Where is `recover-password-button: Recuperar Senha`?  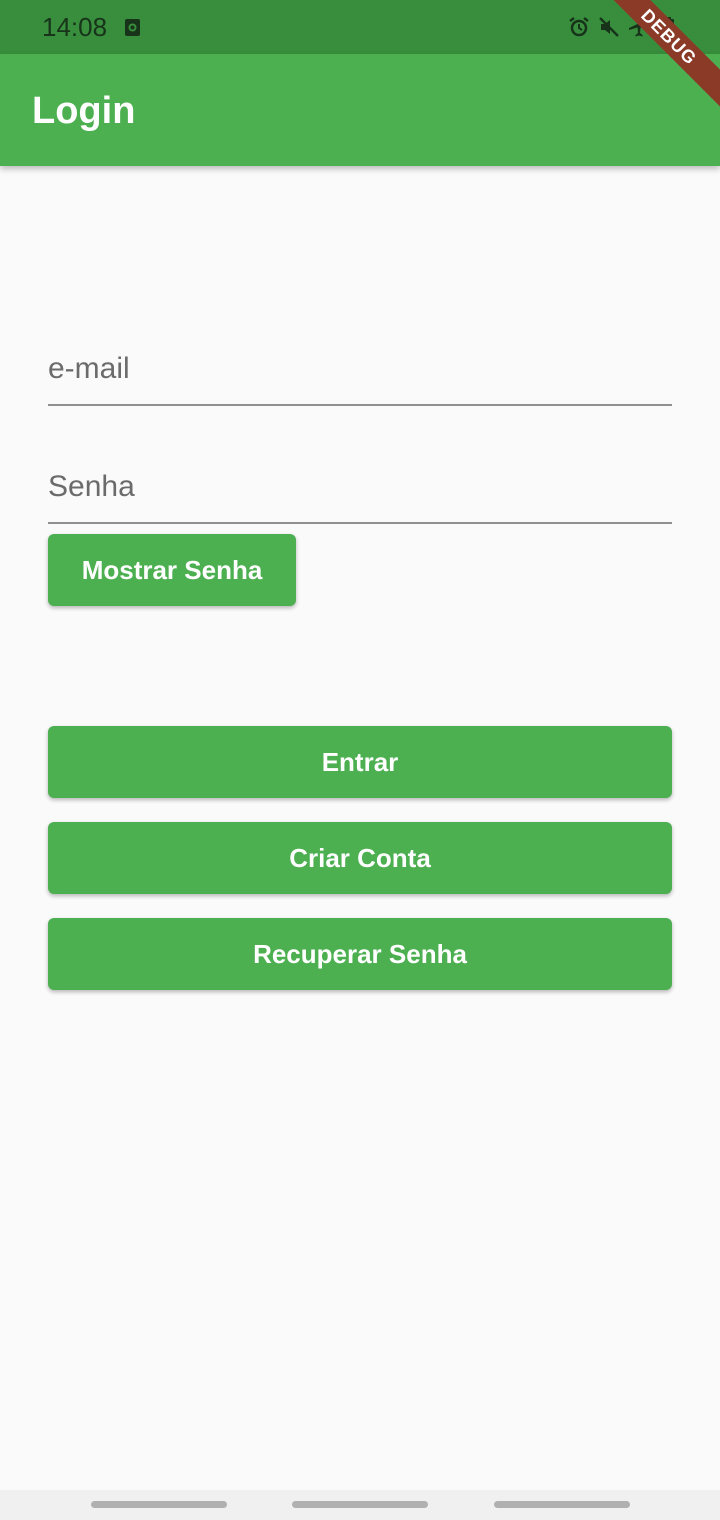 recover-password-button: Recuperar Senha is located at coordinates (360, 954).